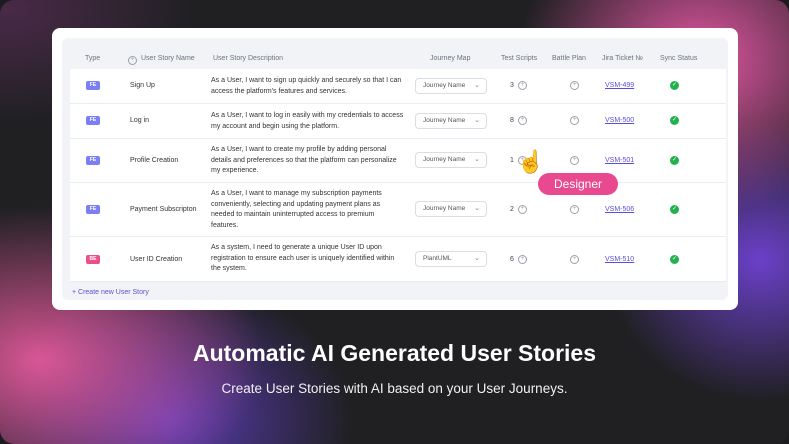 This screenshot has width=789, height=444. I want to click on header-jira: Jira Ticket №, so click(622, 58).